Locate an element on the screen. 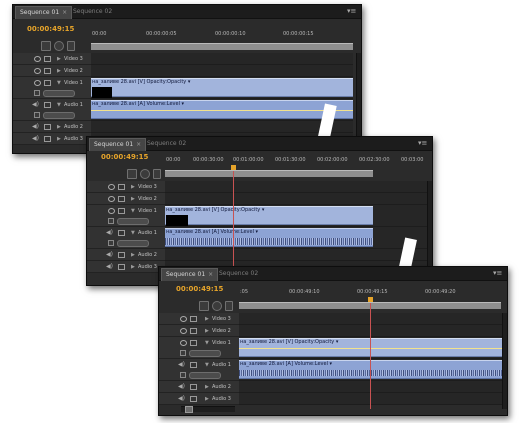 The width and height of the screenshot is (520, 423). playhead-line is located at coordinates (233, 224).